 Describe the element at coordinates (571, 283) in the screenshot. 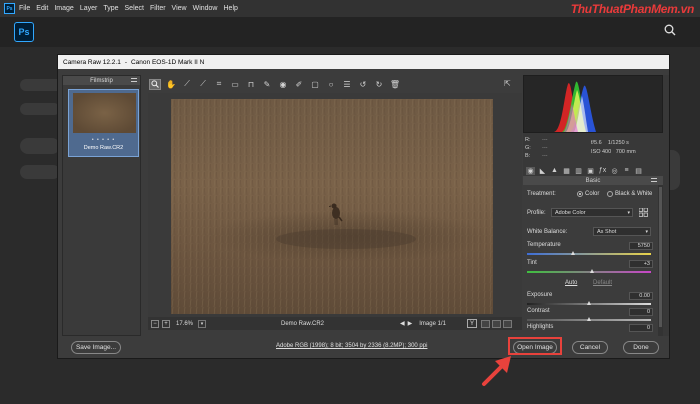

I see `auto-button: Auto` at that location.